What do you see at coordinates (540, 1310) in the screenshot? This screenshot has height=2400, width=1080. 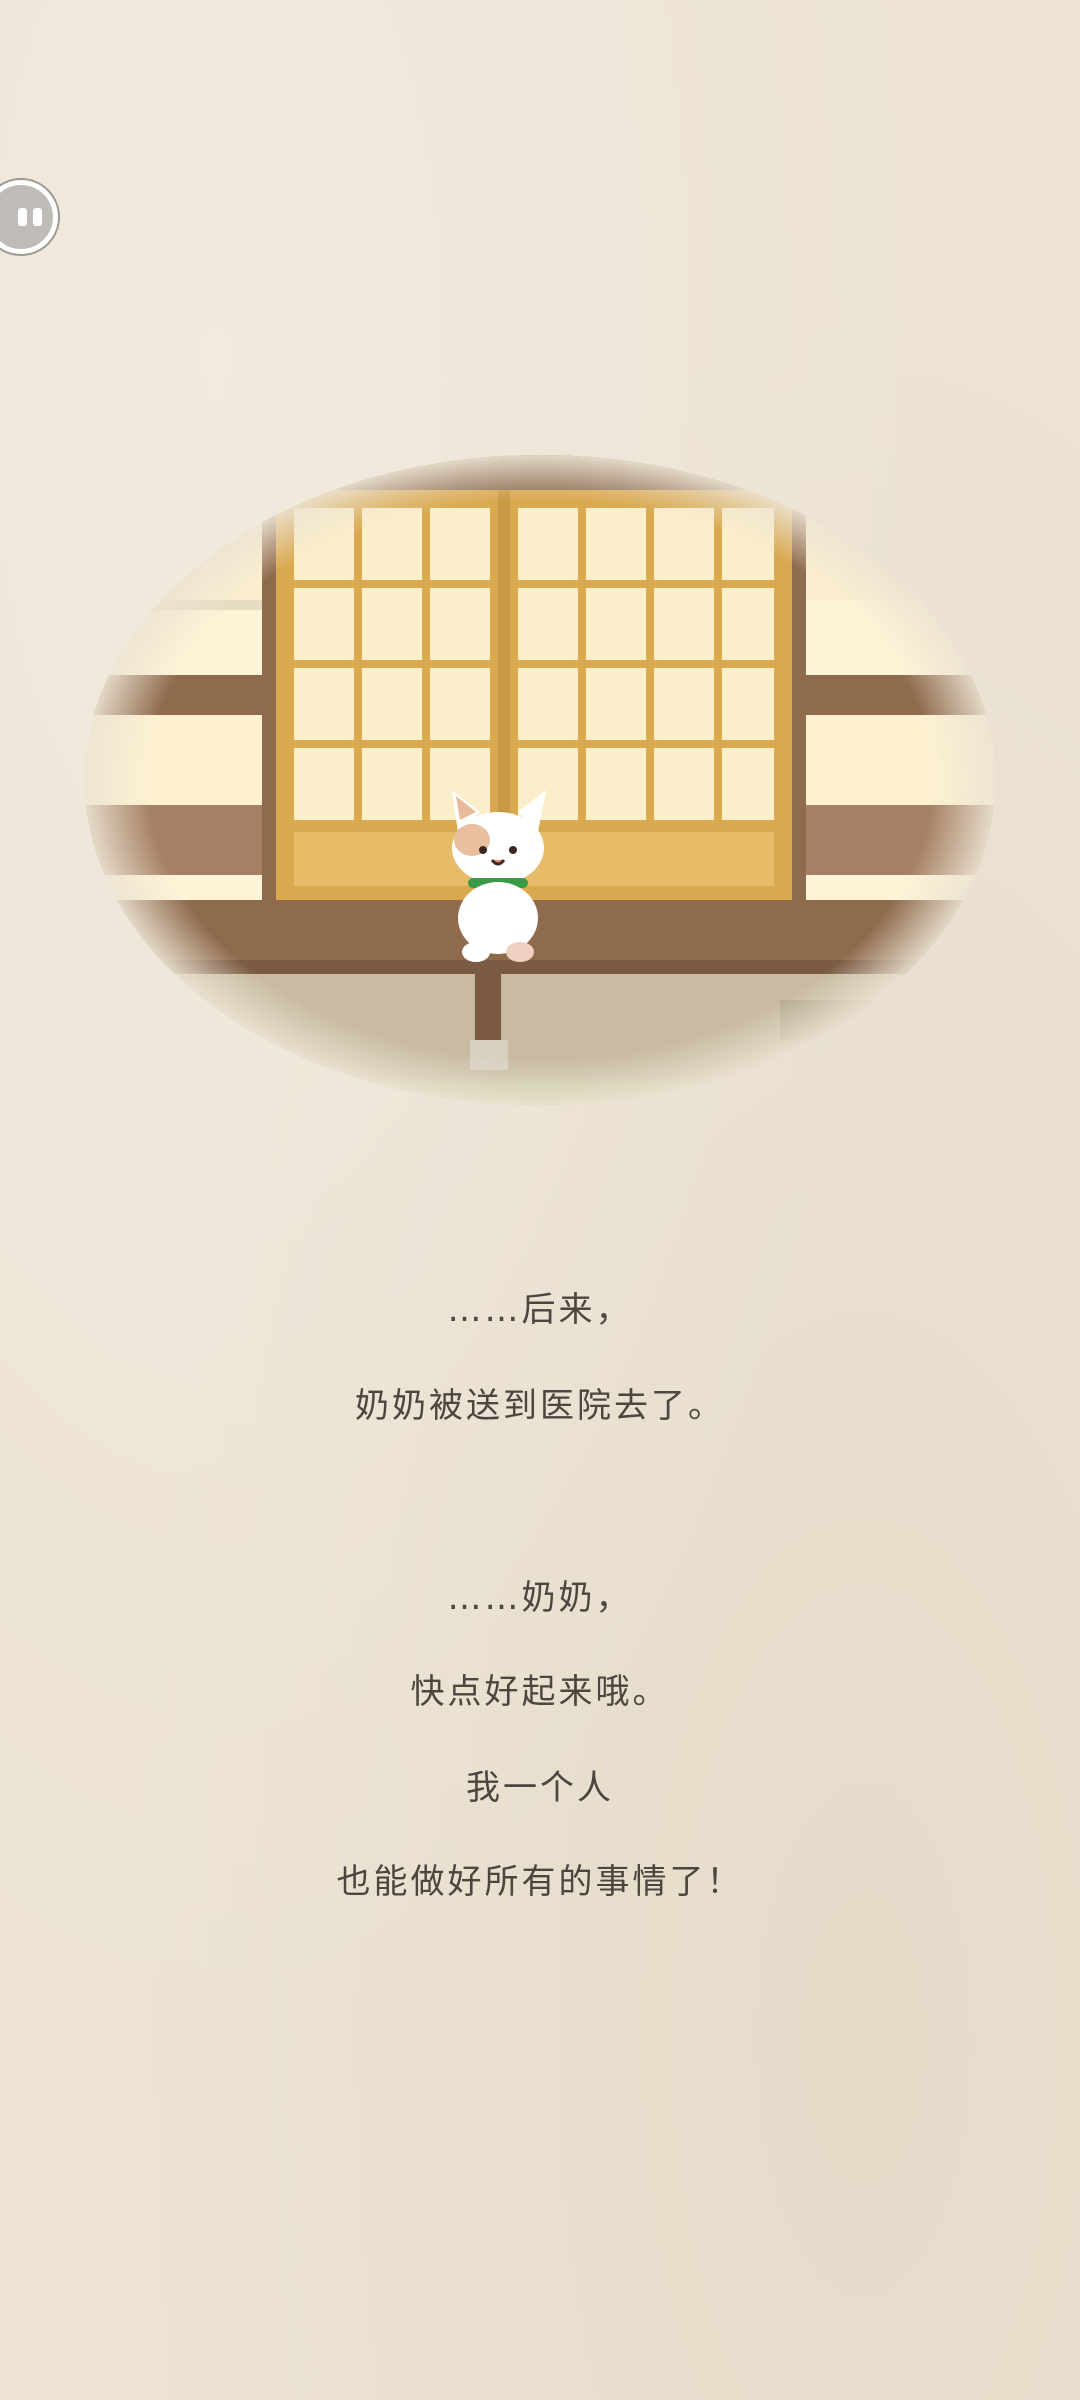 I see `story-line-1: ……后来，` at bounding box center [540, 1310].